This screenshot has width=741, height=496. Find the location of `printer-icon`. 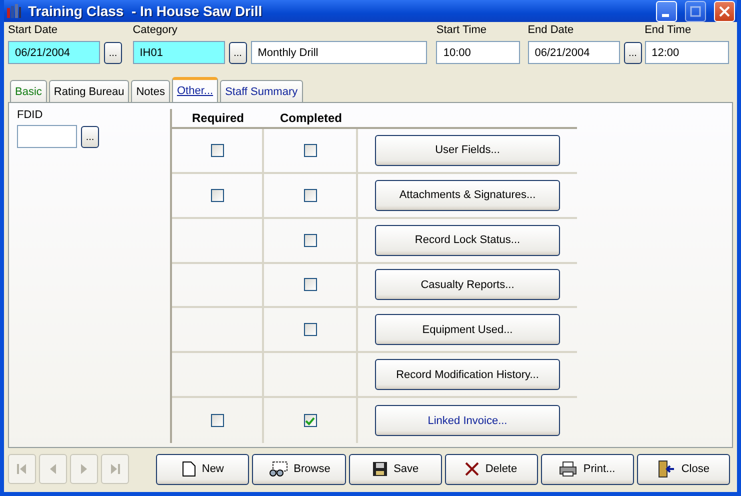

printer-icon is located at coordinates (568, 469).